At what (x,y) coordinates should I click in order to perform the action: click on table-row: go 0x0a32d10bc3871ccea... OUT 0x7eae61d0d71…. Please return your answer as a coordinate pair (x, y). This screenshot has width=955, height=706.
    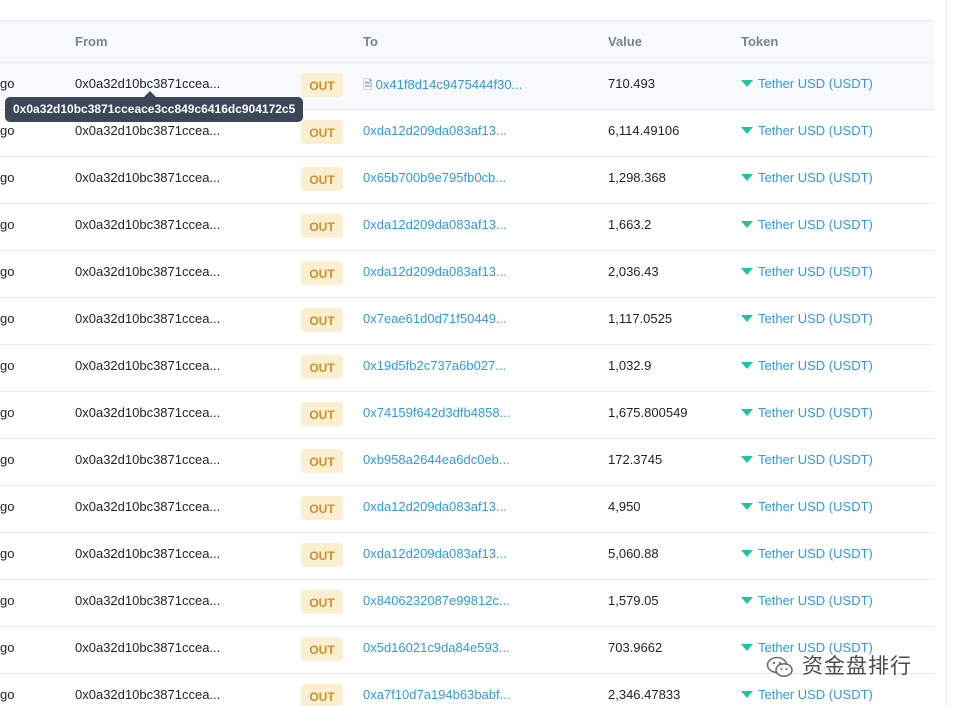
    Looking at the image, I should click on (467, 321).